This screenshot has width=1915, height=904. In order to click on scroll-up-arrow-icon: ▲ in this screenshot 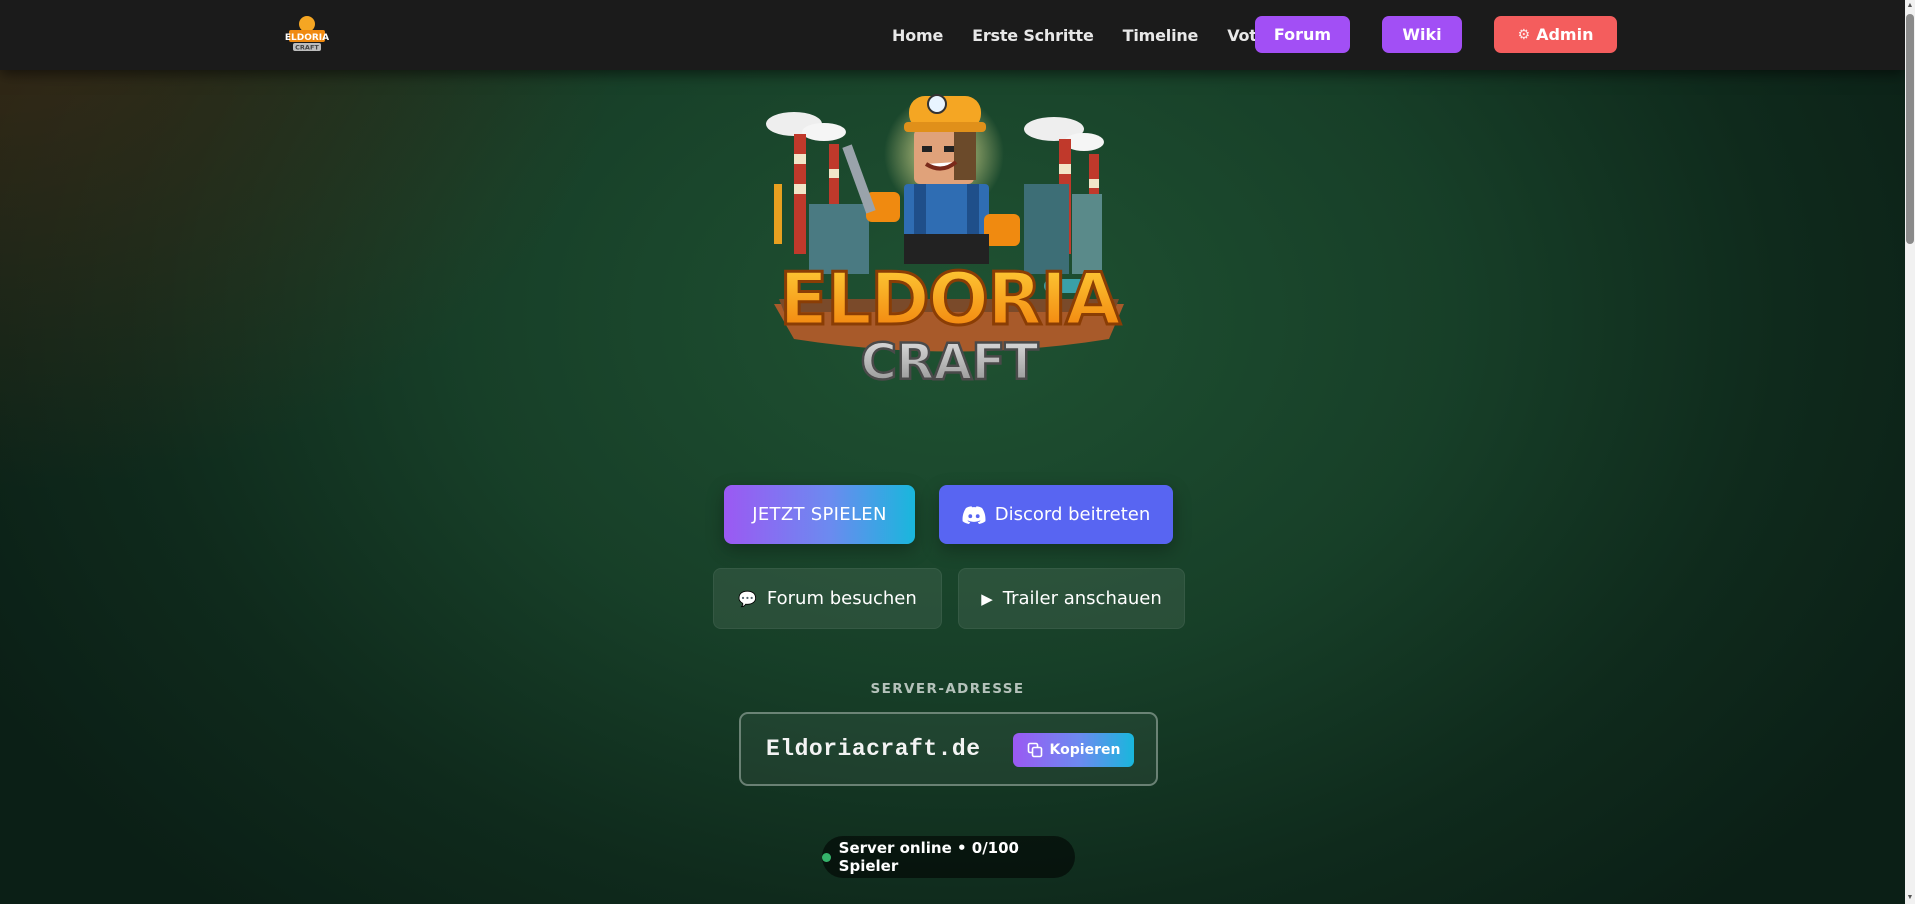, I will do `click(1910, 6)`.